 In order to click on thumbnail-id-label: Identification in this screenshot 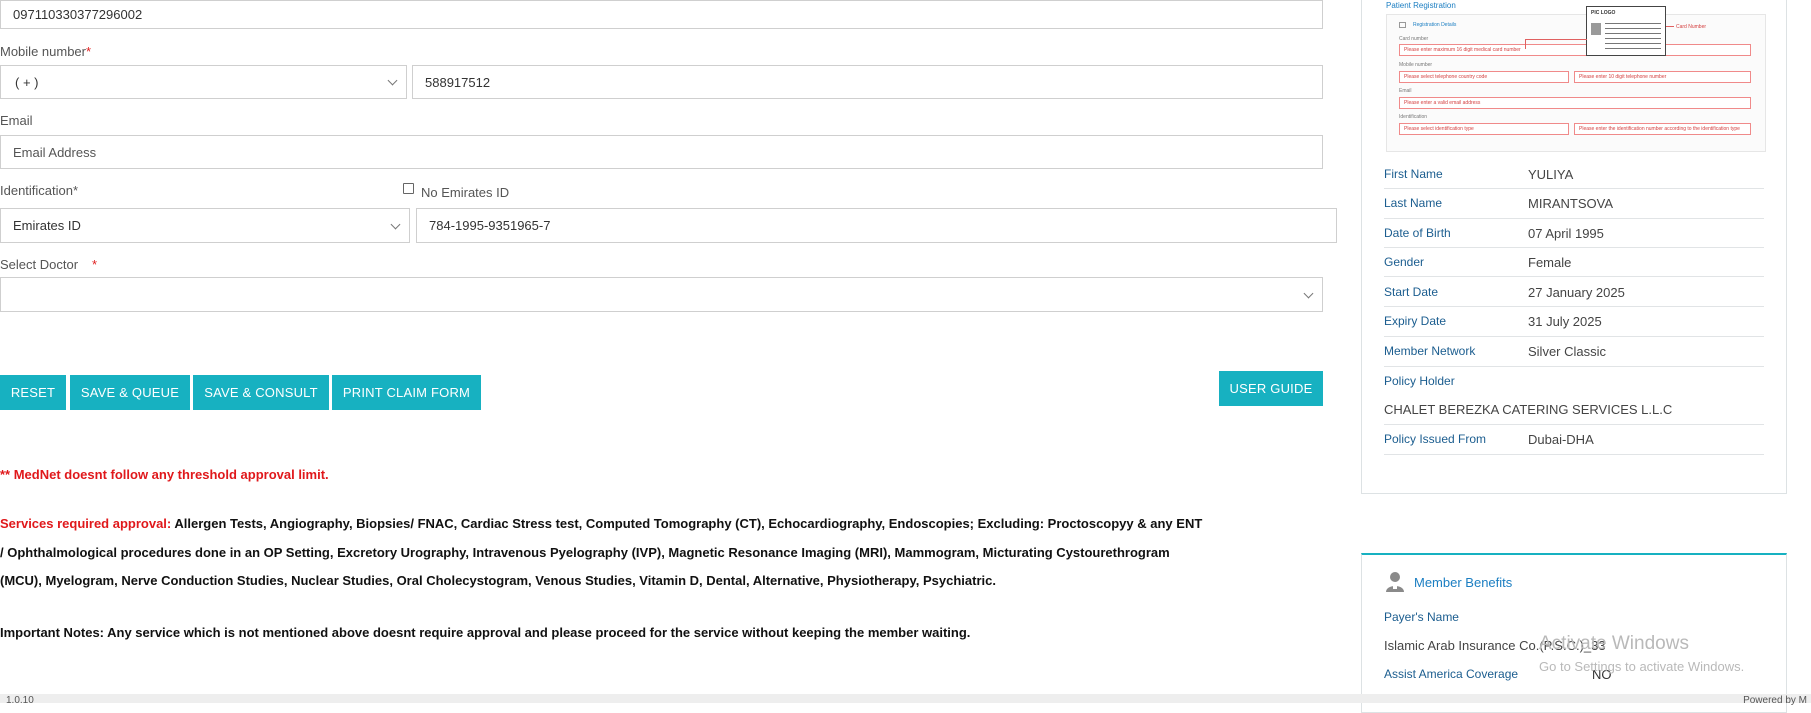, I will do `click(1413, 117)`.